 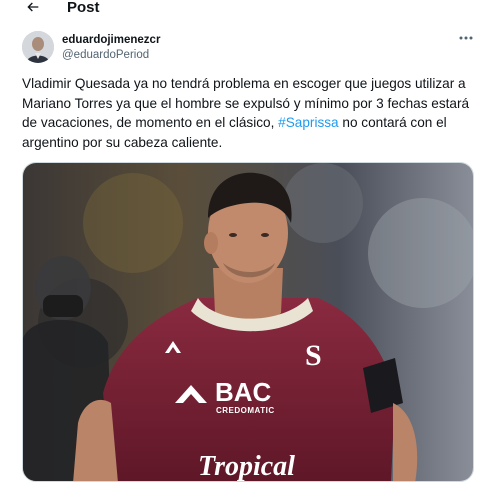 What do you see at coordinates (105, 55) in the screenshot?
I see `author-handle: @eduardoPeriod` at bounding box center [105, 55].